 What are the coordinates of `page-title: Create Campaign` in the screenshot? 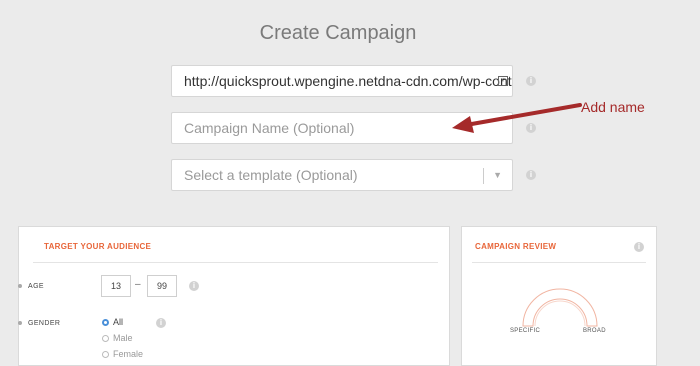 It's located at (338, 33).